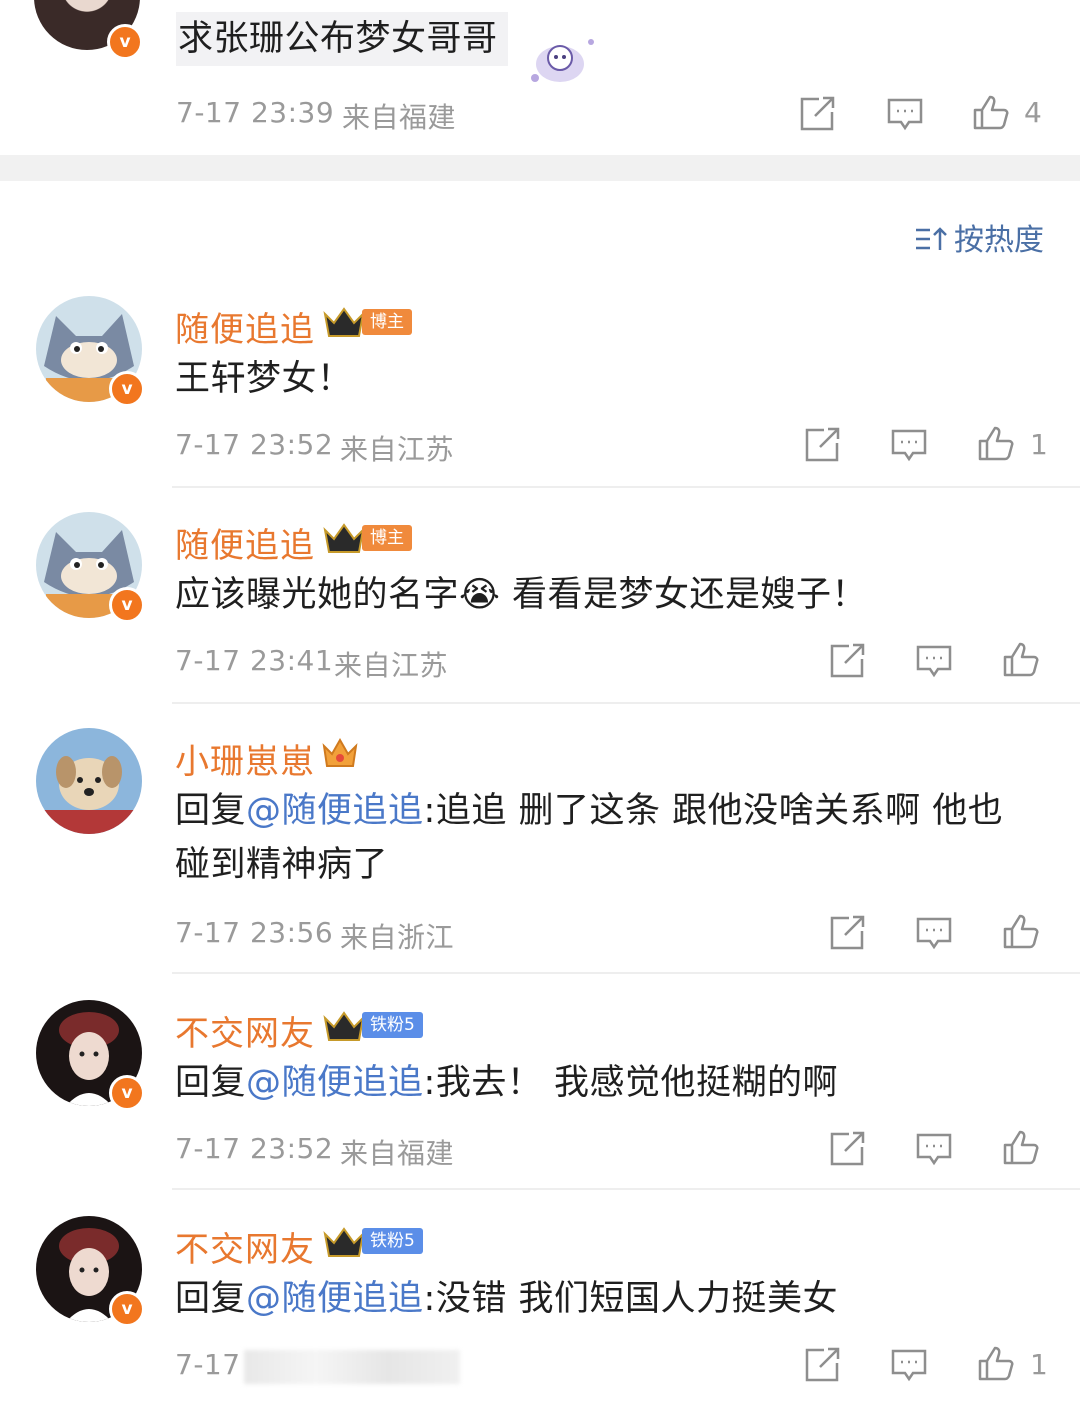  What do you see at coordinates (397, 937) in the screenshot?
I see `comment-location: 来自浙江` at bounding box center [397, 937].